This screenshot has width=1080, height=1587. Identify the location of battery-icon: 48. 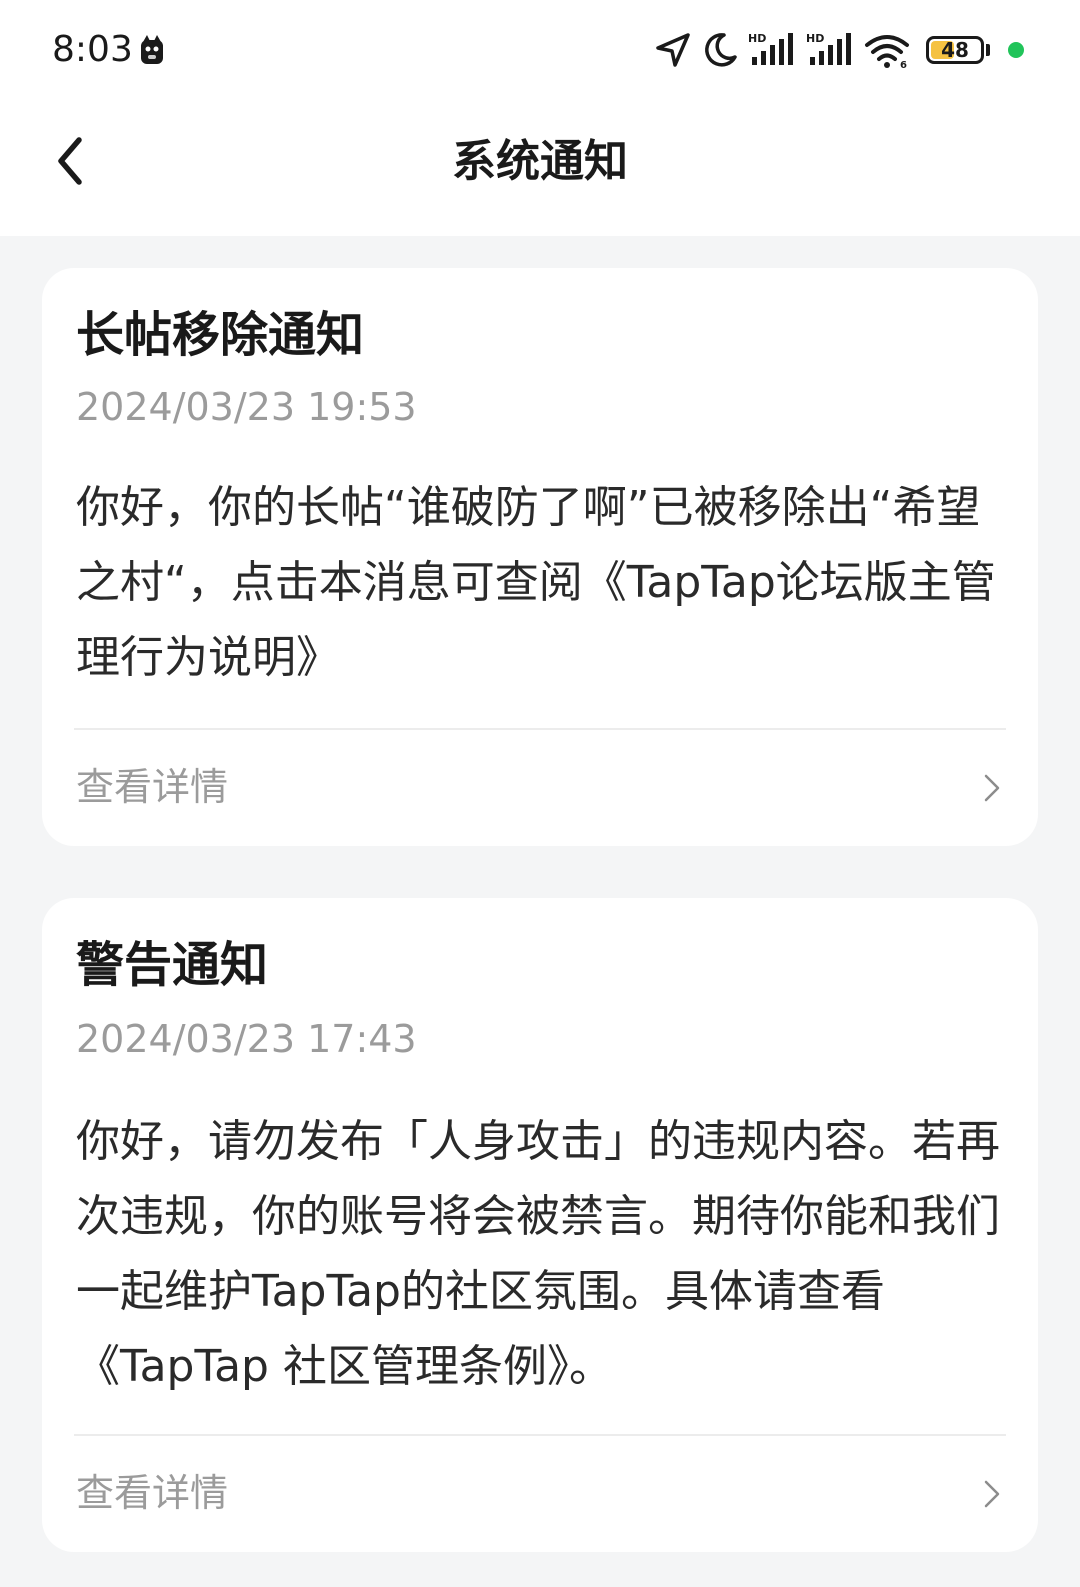
(955, 50).